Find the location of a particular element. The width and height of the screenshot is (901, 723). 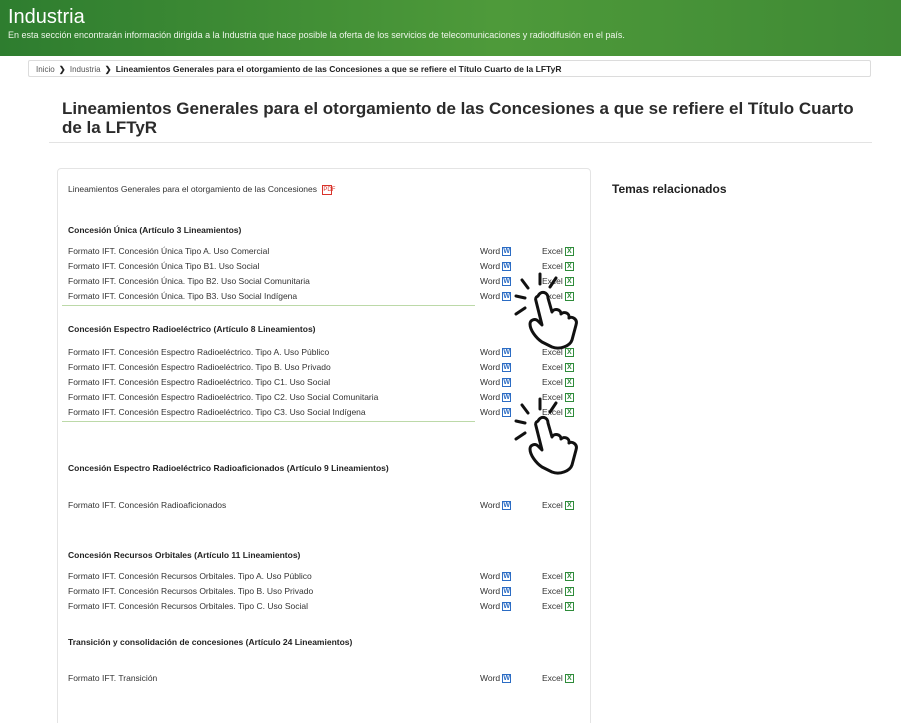

title-divider is located at coordinates (460, 142).